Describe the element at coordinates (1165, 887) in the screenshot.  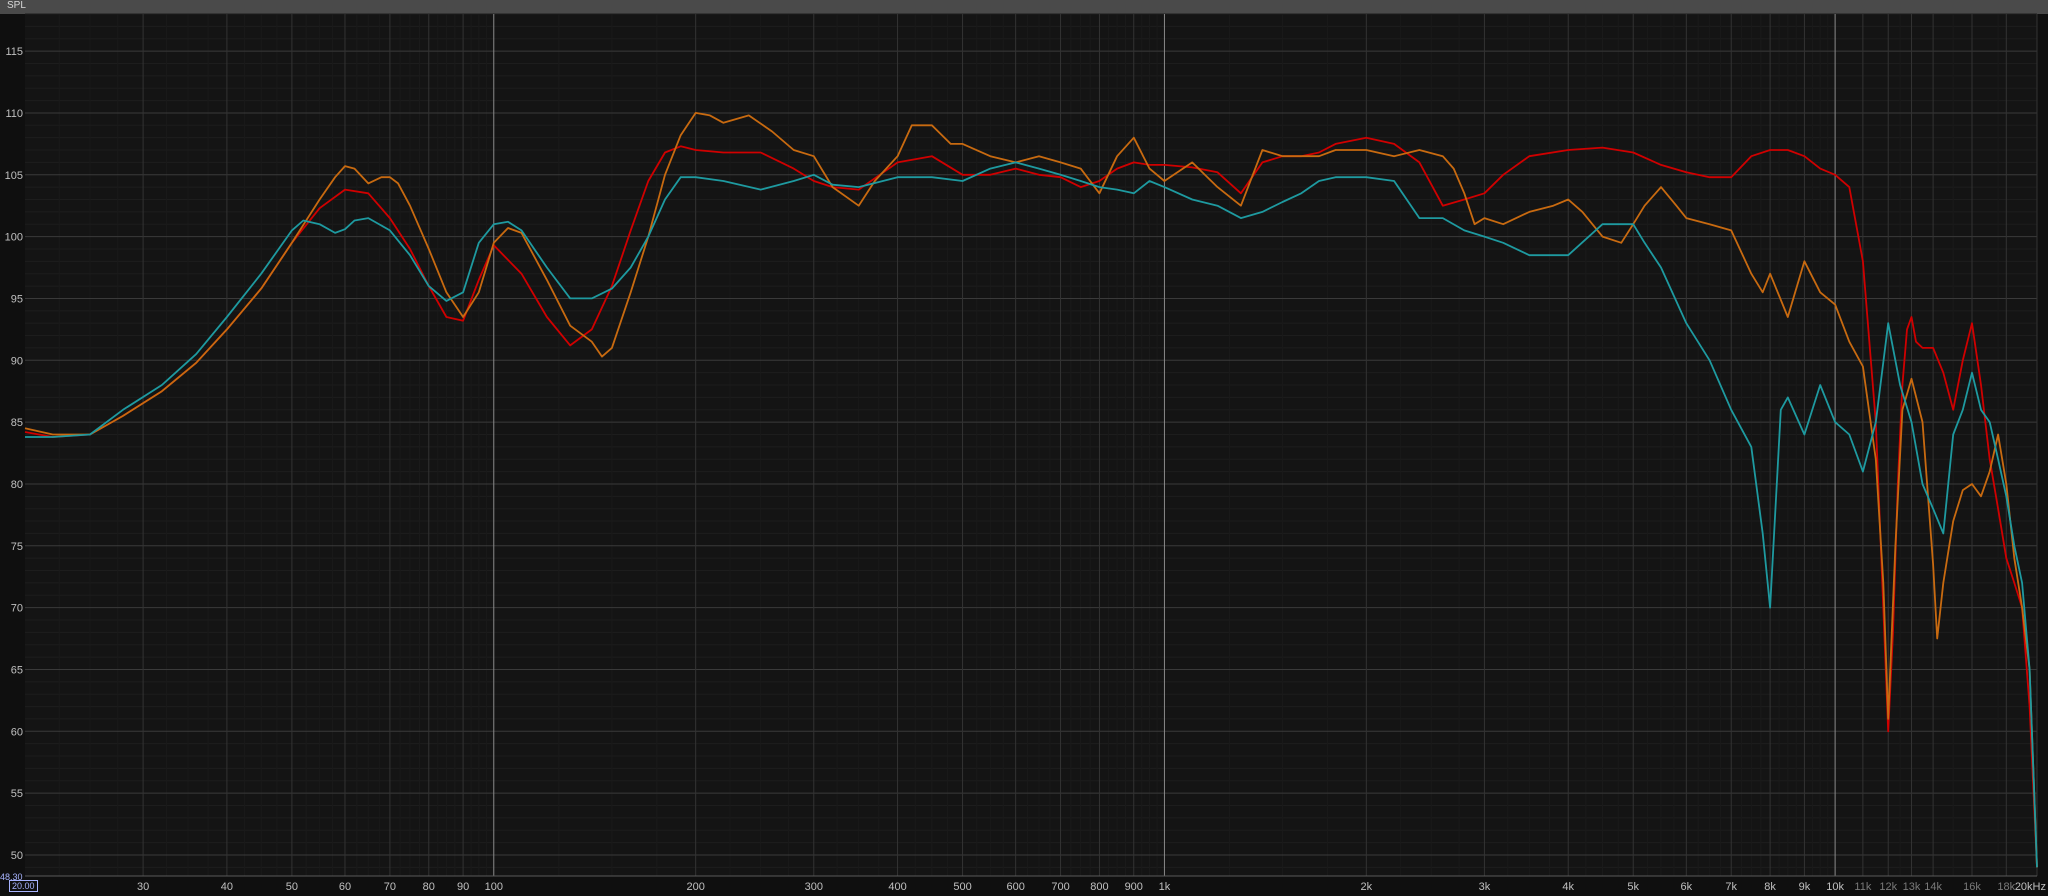
I see `x-tick-label: 1k` at that location.